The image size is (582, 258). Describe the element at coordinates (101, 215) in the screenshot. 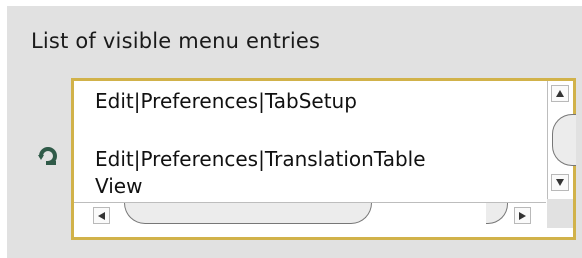

I see `scroll-left-button` at that location.